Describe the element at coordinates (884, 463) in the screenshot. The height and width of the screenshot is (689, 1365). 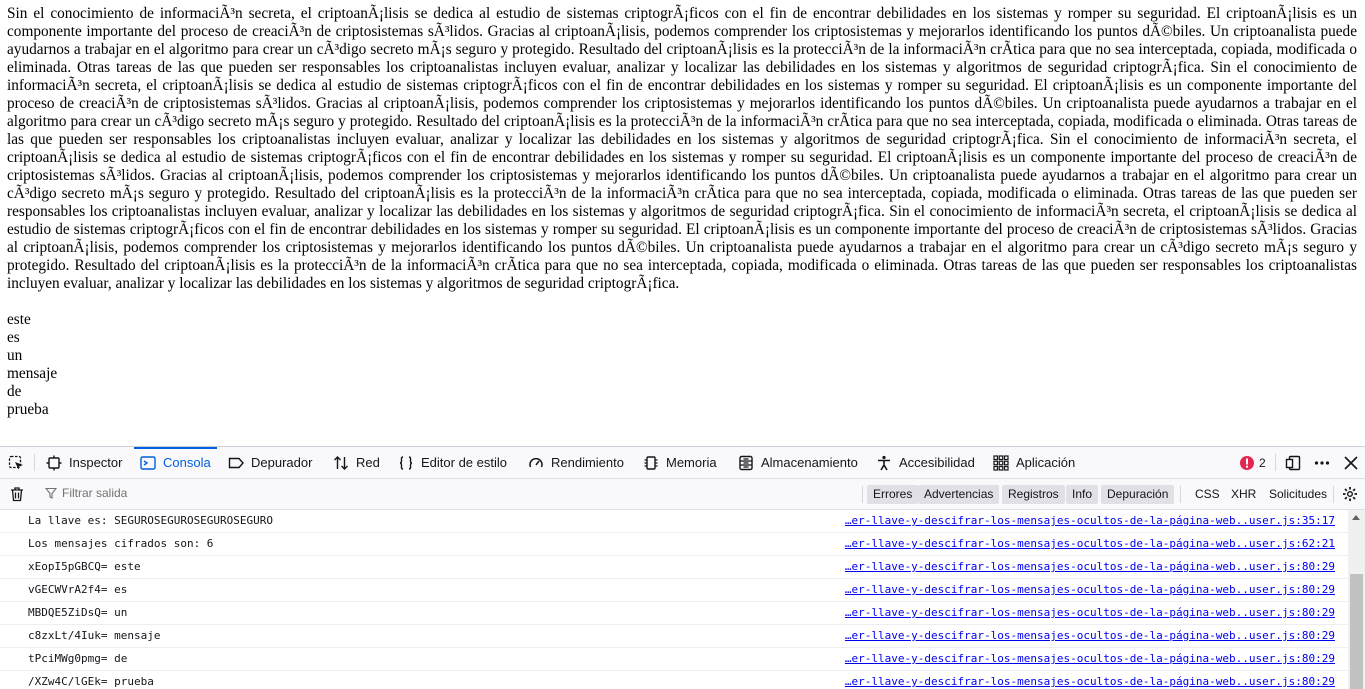
I see `accessibility-icon` at that location.